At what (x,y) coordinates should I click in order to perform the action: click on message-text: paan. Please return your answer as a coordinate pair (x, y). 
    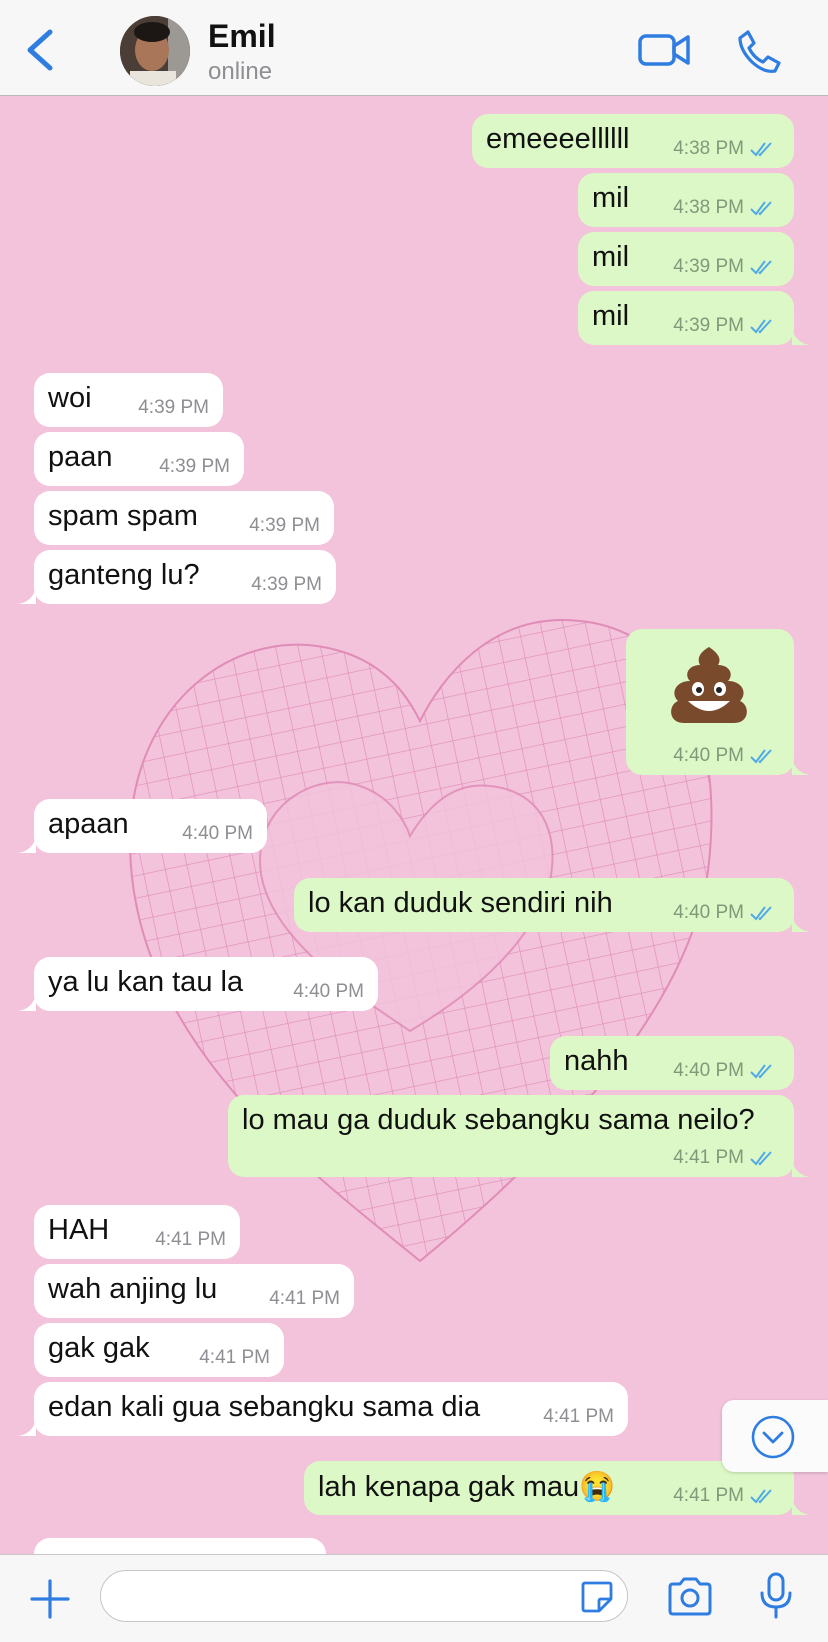
    Looking at the image, I should click on (80, 457).